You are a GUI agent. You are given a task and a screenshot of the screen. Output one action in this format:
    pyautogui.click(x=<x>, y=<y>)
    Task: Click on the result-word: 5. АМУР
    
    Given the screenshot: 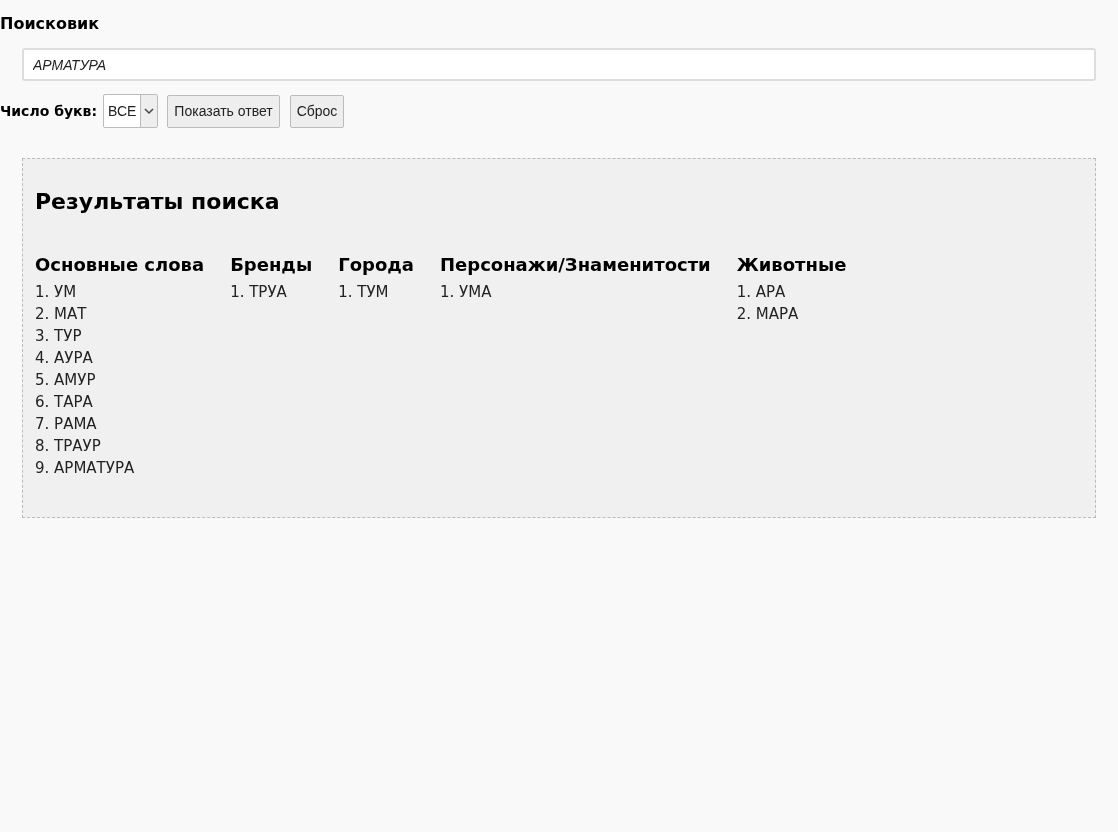 What is the action you would take?
    pyautogui.click(x=65, y=380)
    